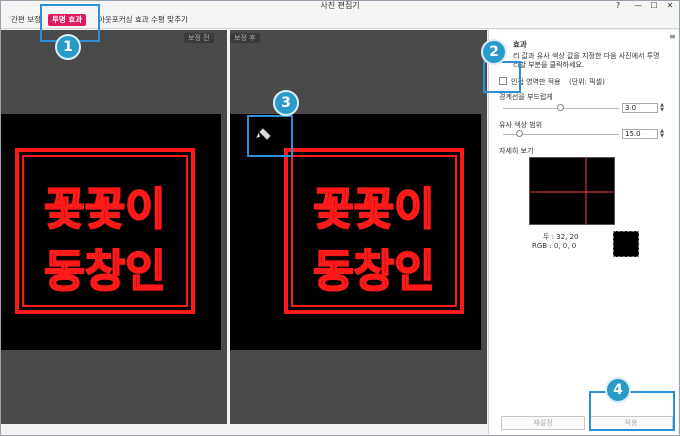 Image resolution: width=680 pixels, height=436 pixels. Describe the element at coordinates (526, 97) in the screenshot. I see `edge-smooth-label: 경계선을 부드럽게` at that location.